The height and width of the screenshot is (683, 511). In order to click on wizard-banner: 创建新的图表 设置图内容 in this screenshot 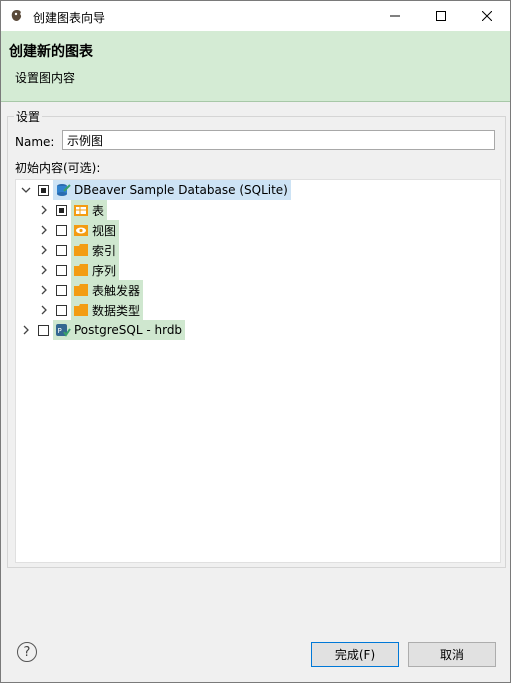, I will do `click(255, 66)`.